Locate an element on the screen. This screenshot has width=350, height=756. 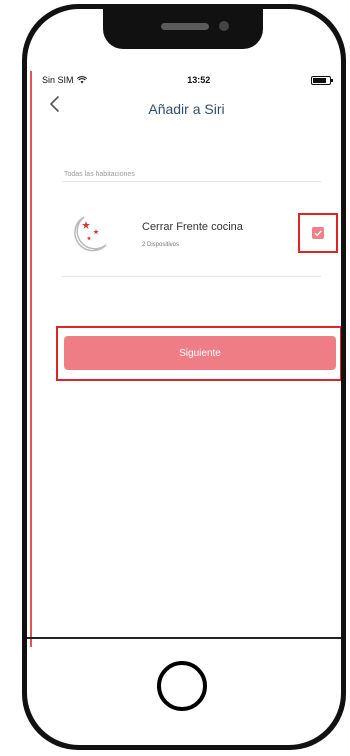
device-name: Cerrar Frente cocina is located at coordinates (192, 227).